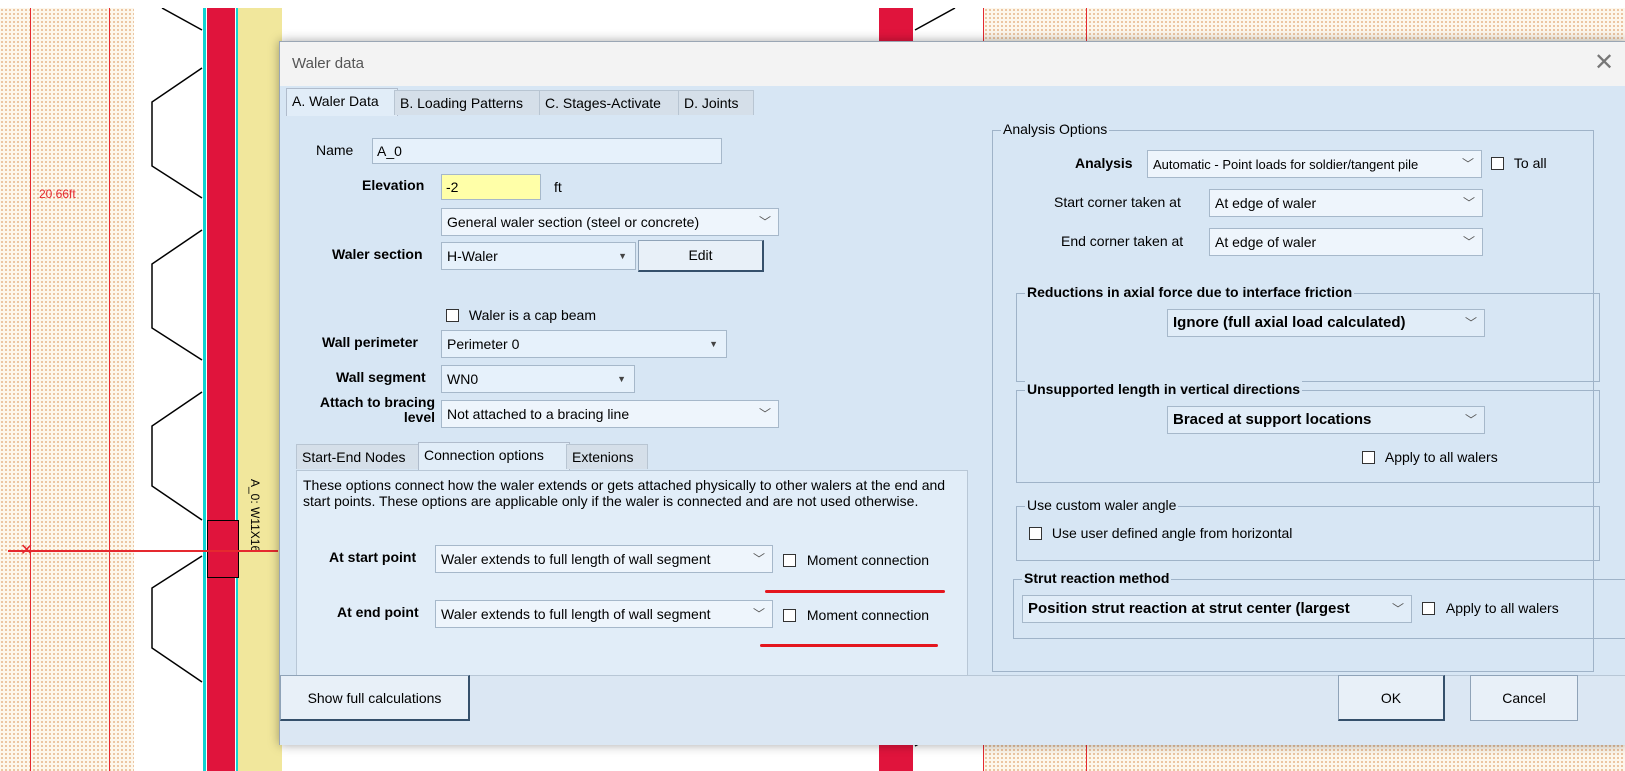 The width and height of the screenshot is (1625, 771). I want to click on show-calculations-button: Show full calculations, so click(375, 698).